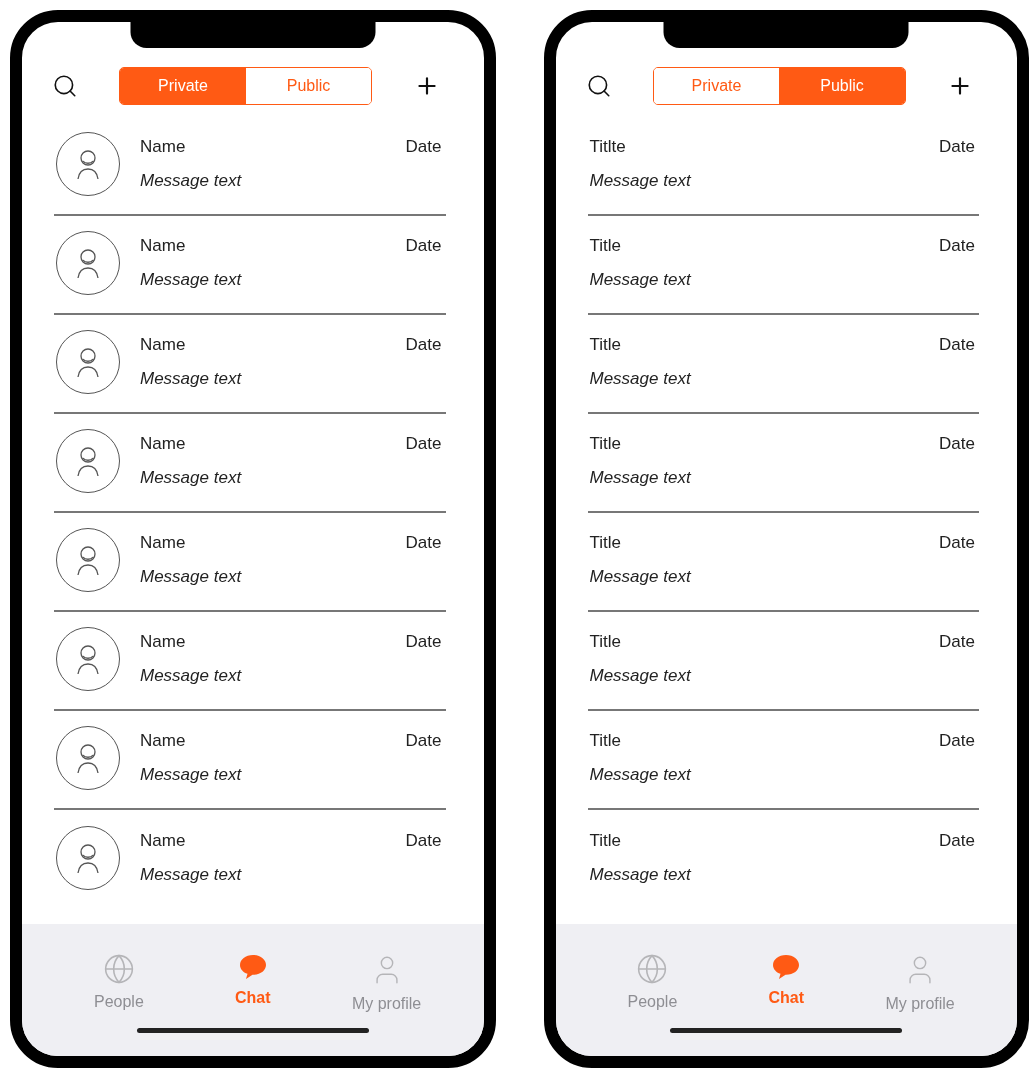  I want to click on item-title: Titlte, so click(607, 146).